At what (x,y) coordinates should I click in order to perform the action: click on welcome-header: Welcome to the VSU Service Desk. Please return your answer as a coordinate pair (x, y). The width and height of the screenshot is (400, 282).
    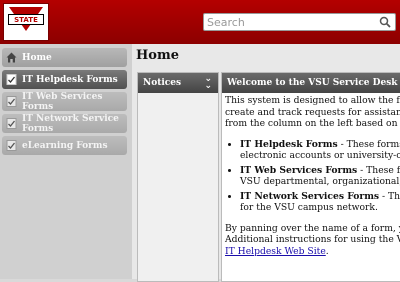
    Looking at the image, I should click on (311, 83).